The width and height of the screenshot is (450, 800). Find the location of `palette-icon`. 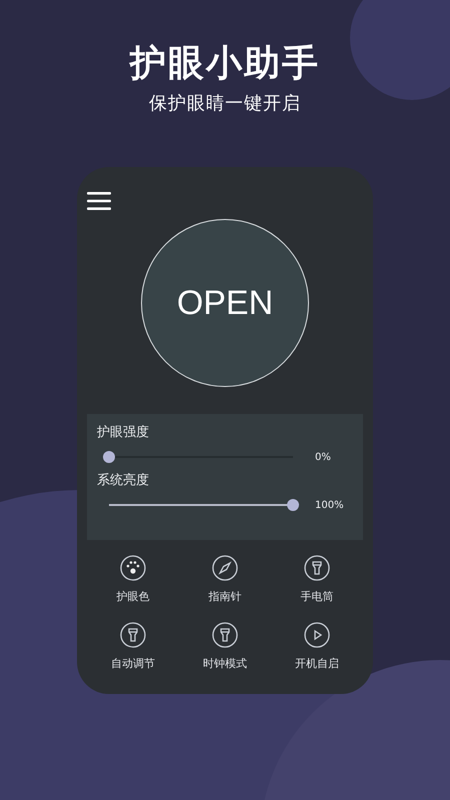

palette-icon is located at coordinates (133, 568).